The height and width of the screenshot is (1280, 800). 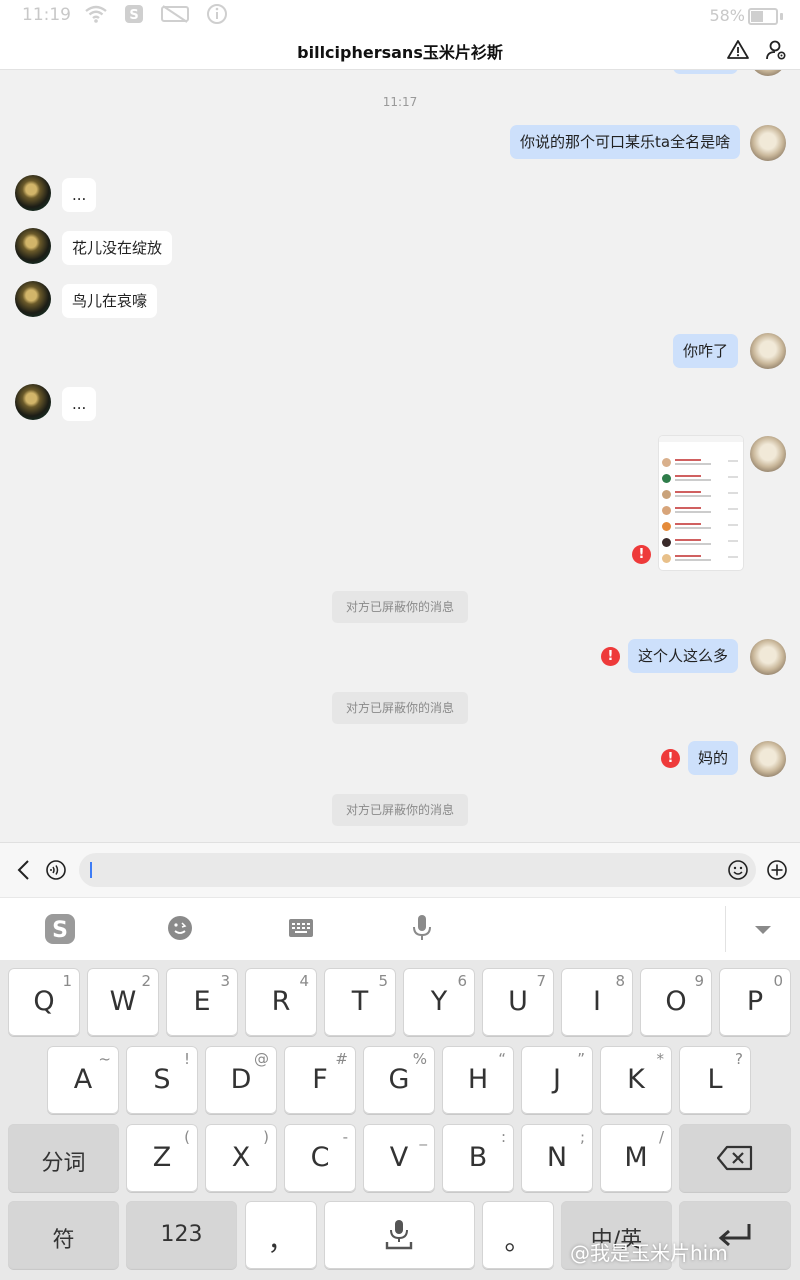 I want to click on key-w: 2W, so click(x=123, y=1002).